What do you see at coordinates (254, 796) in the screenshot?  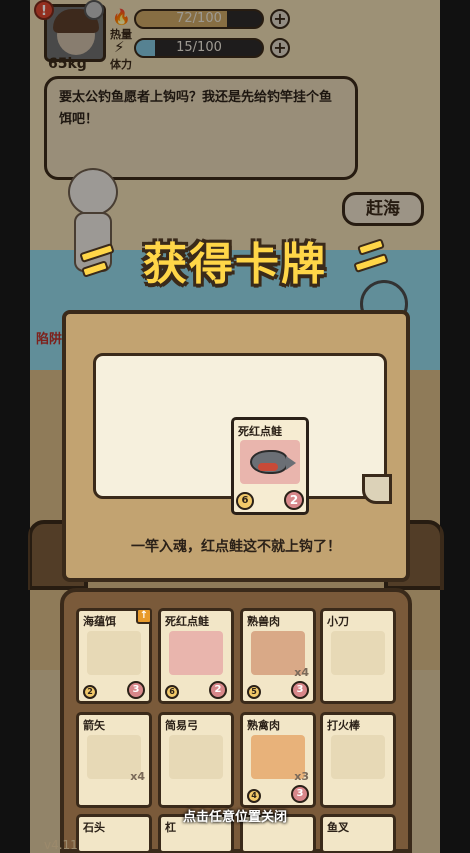 I see `slot-food-value: 4` at bounding box center [254, 796].